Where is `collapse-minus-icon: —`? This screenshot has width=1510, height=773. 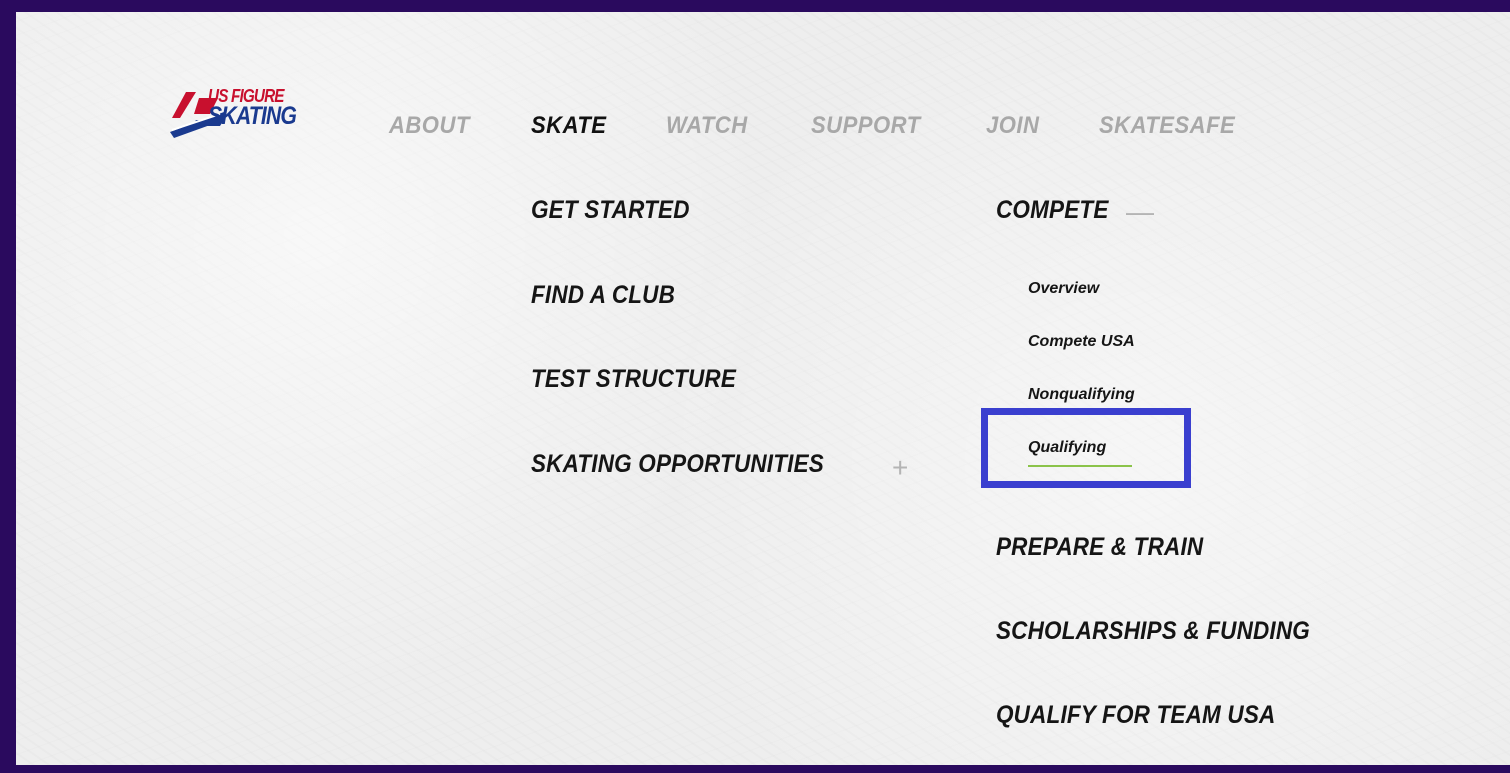 collapse-minus-icon: — is located at coordinates (1140, 212).